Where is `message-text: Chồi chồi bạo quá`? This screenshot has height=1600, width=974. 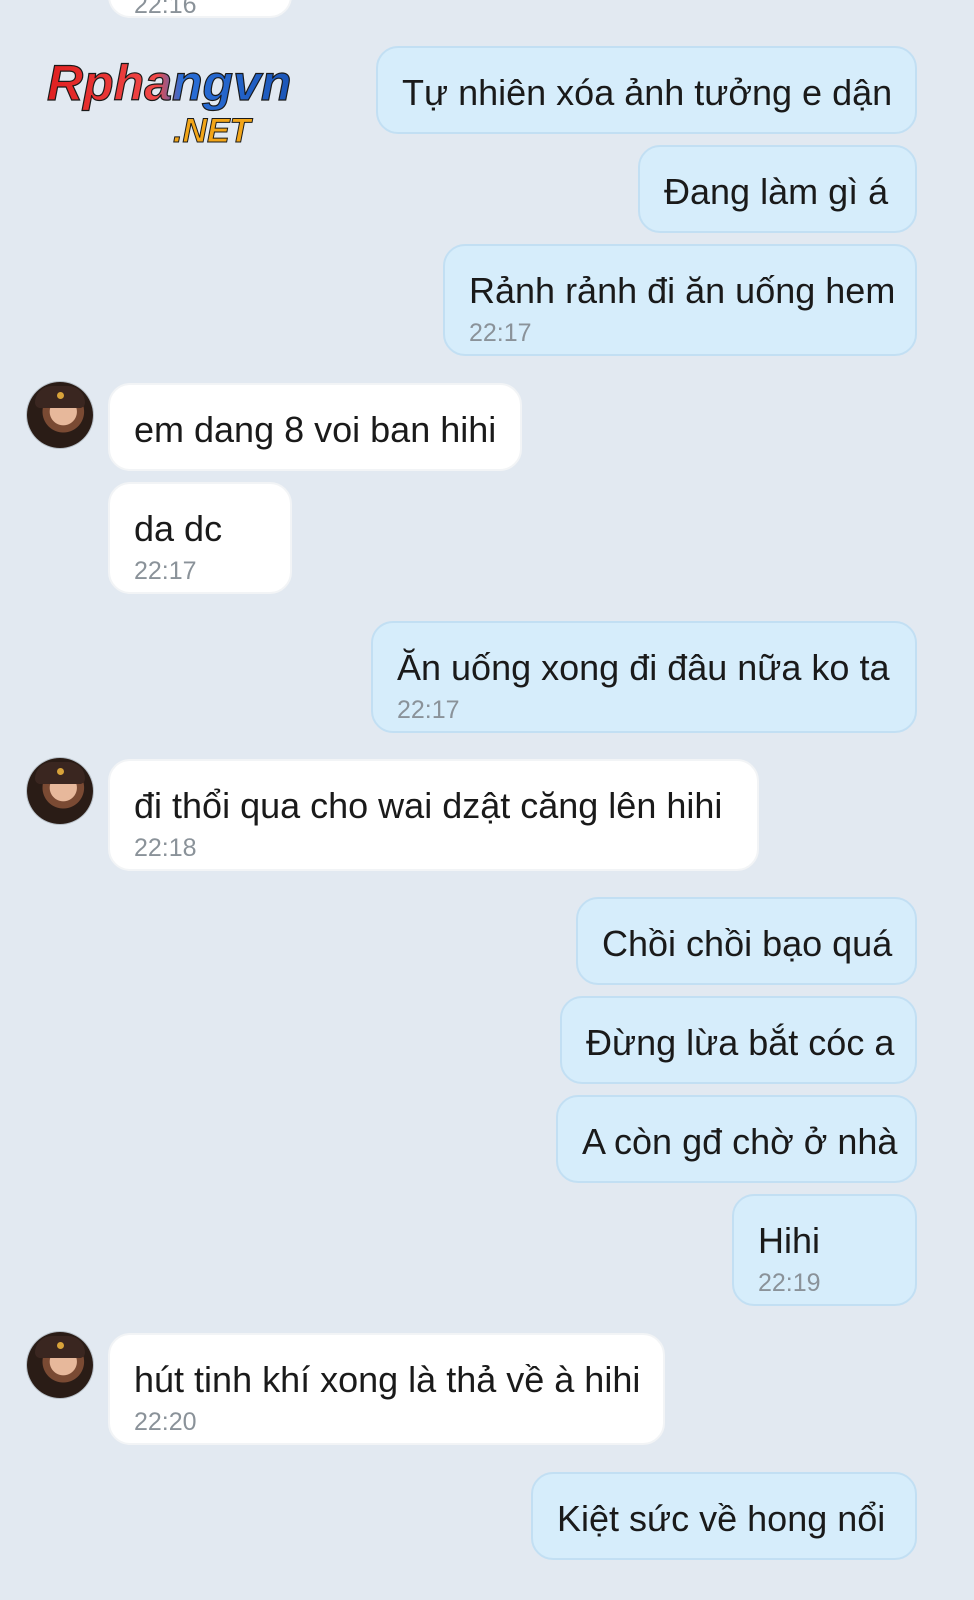
message-text: Chồi chồi bạo quá is located at coordinates (747, 943).